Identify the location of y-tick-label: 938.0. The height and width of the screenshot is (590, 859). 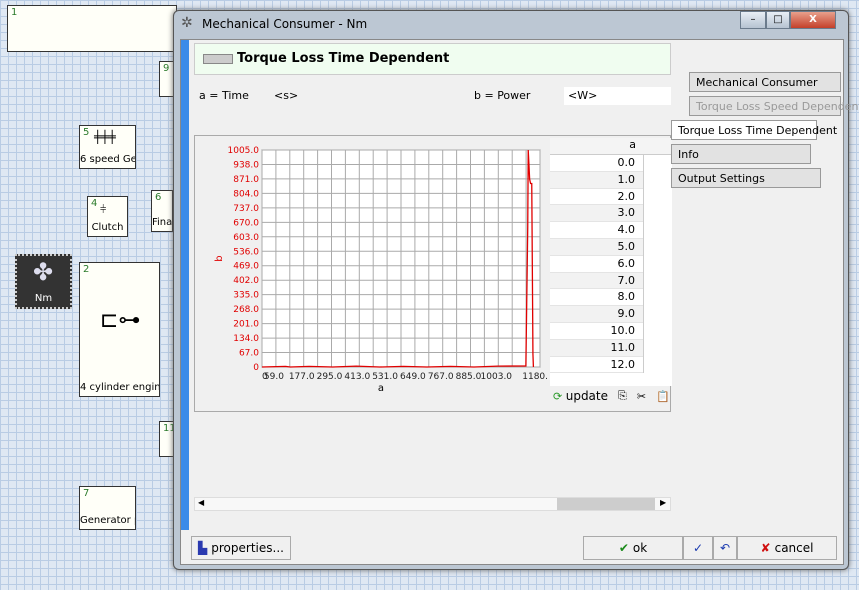
(246, 165).